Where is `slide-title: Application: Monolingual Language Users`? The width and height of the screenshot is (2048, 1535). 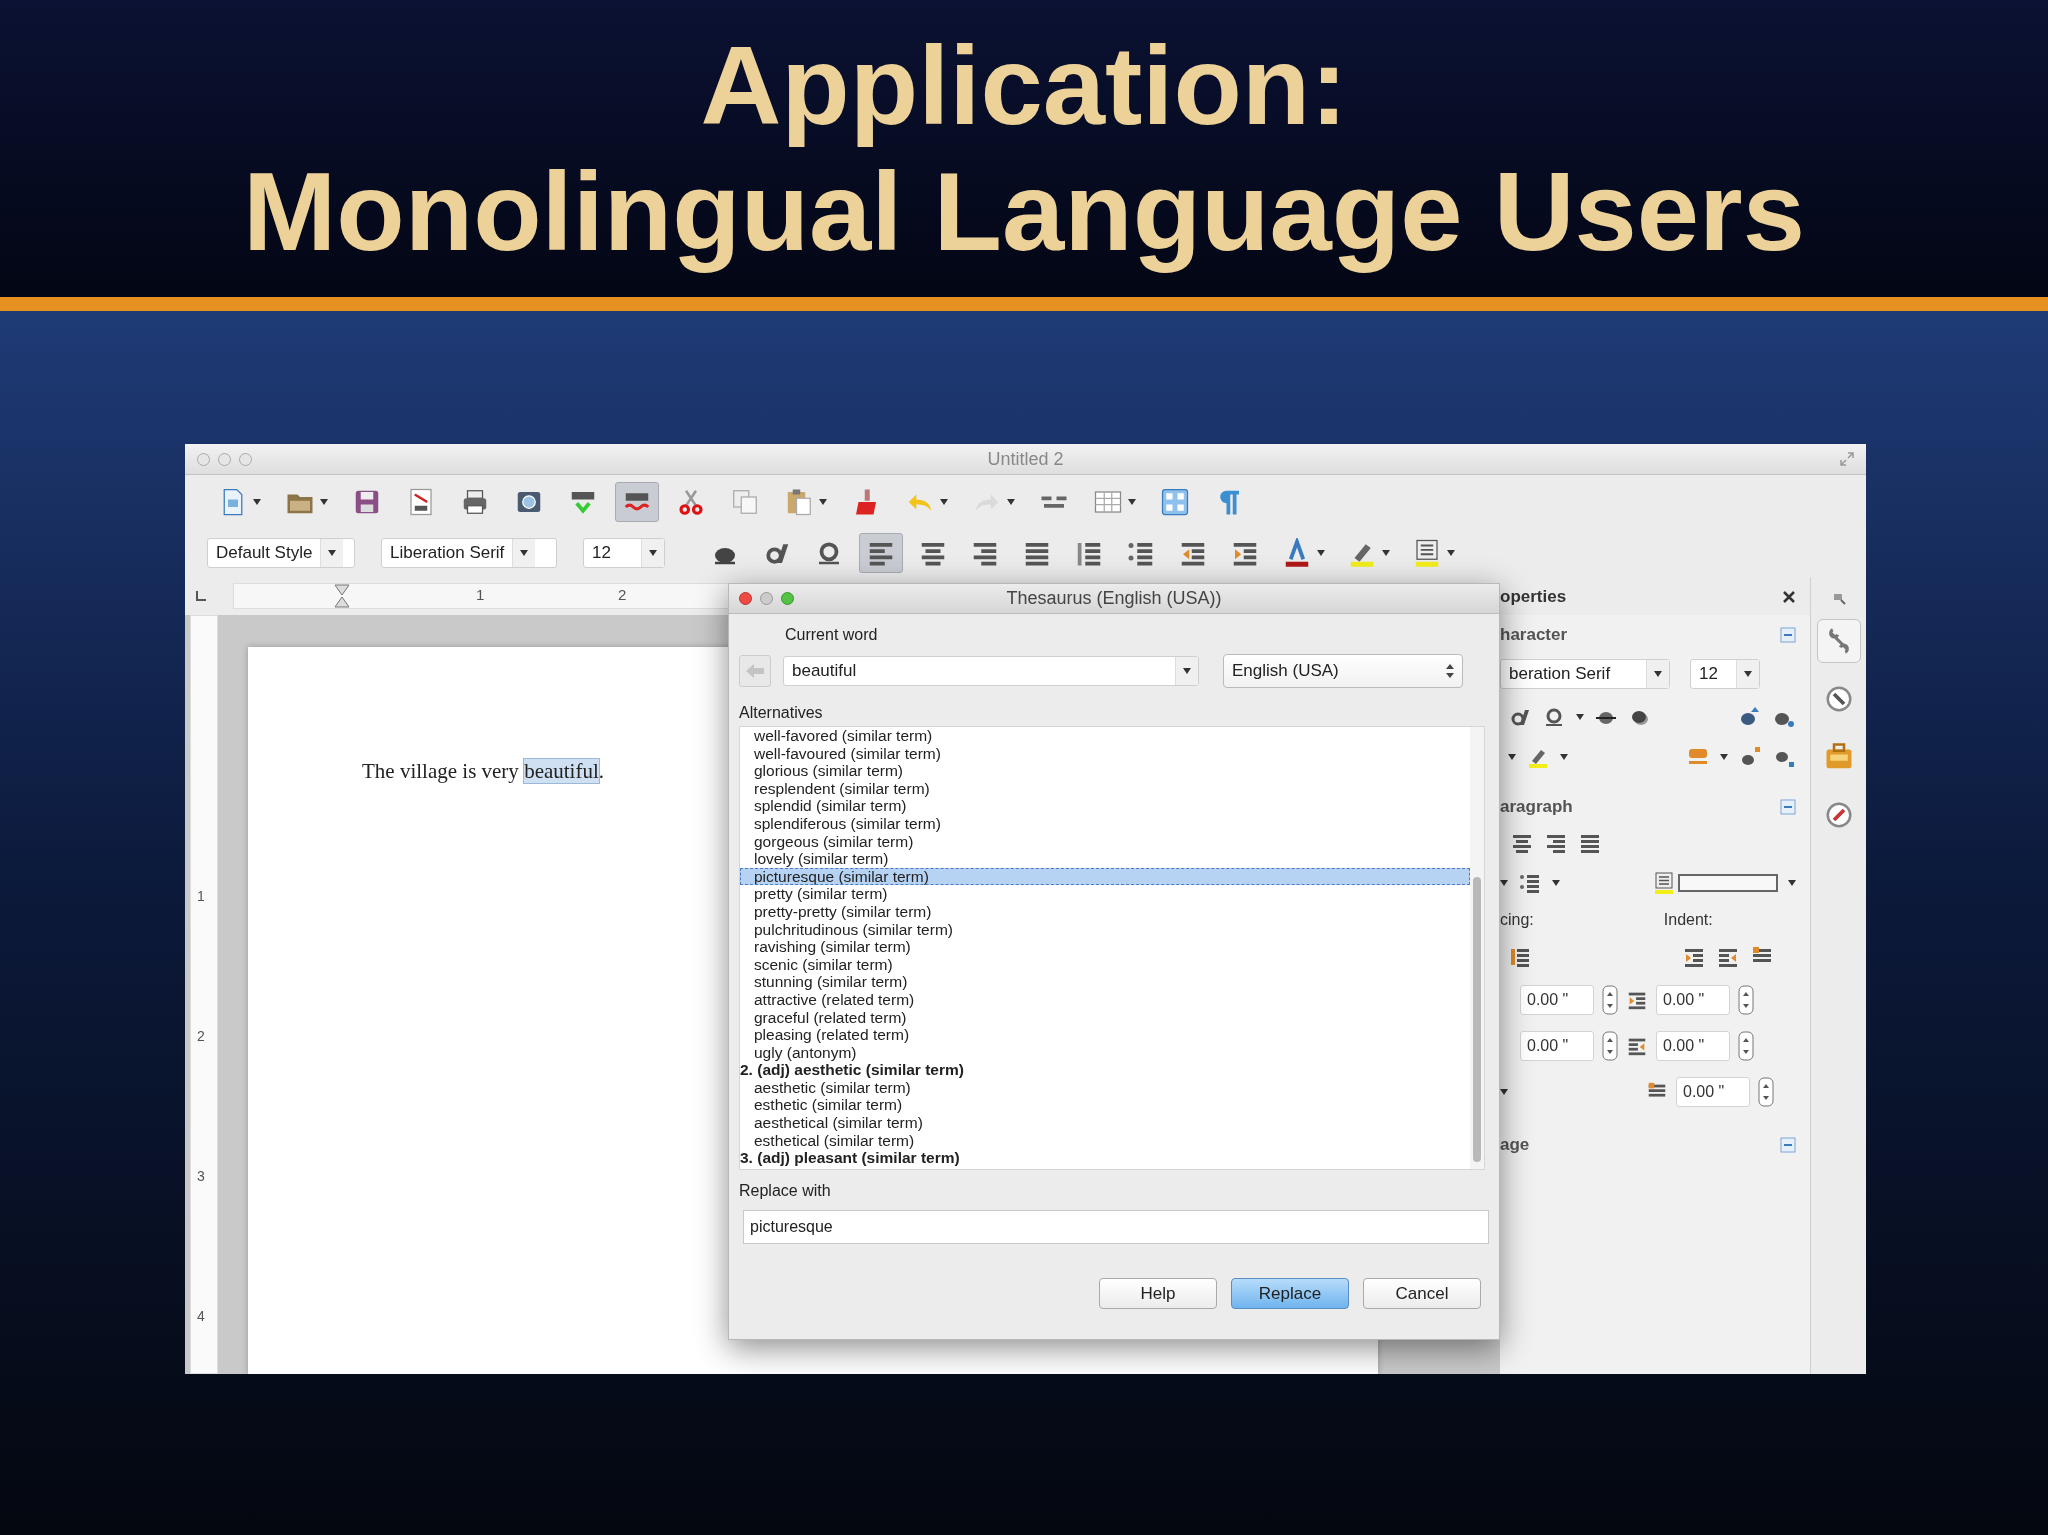 slide-title: Application: Monolingual Language Users is located at coordinates (1024, 148).